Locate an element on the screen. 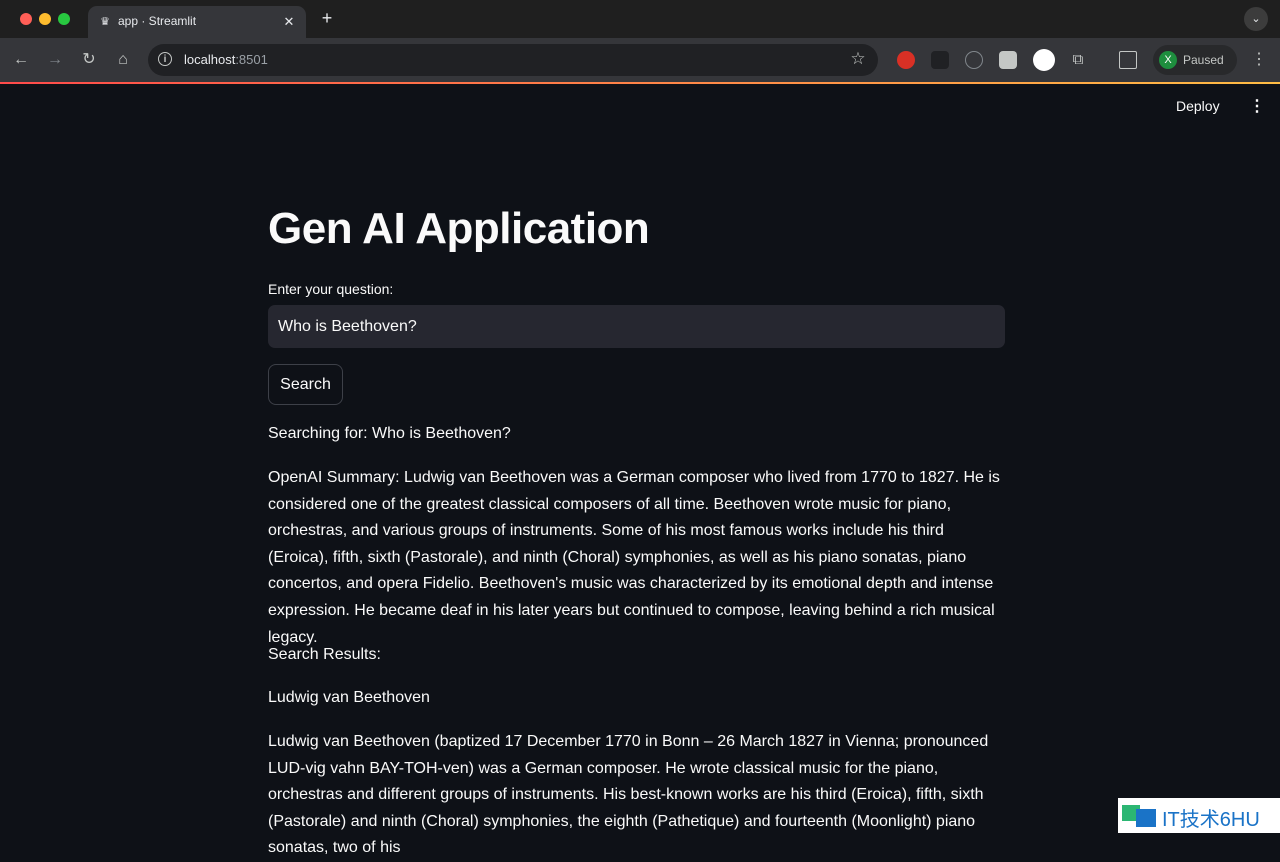  extension-red-hand-icon is located at coordinates (906, 60).